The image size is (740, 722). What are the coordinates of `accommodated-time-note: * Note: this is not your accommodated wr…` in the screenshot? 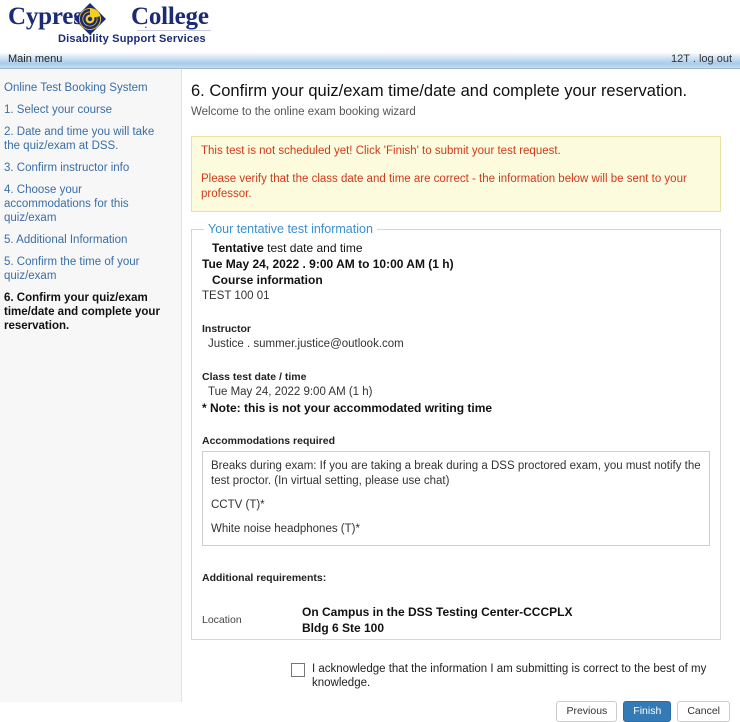 It's located at (347, 408).